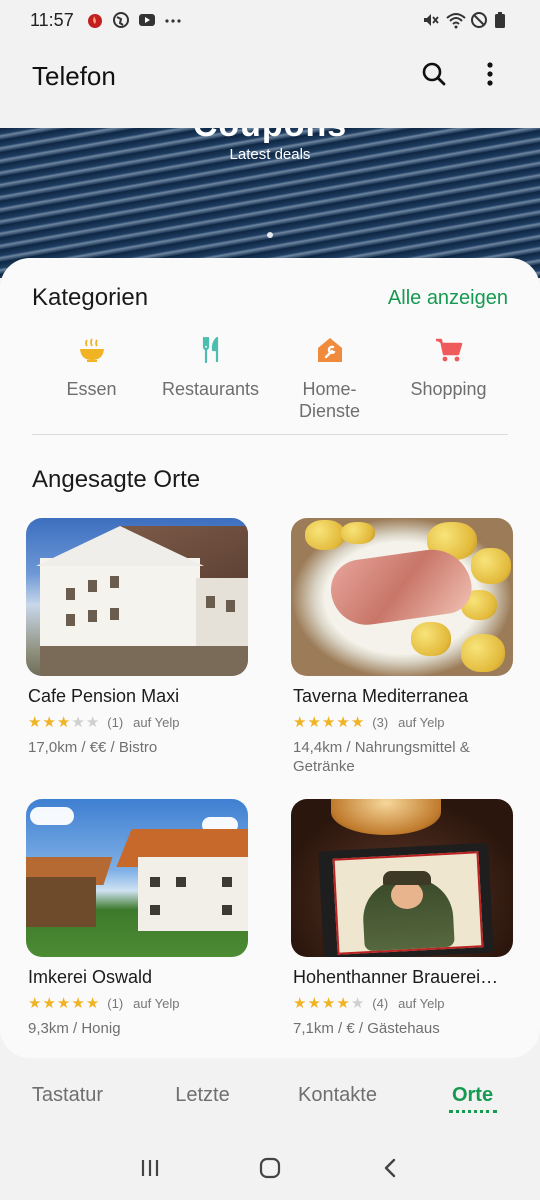  I want to click on tab-label: Orte, so click(472, 1095).